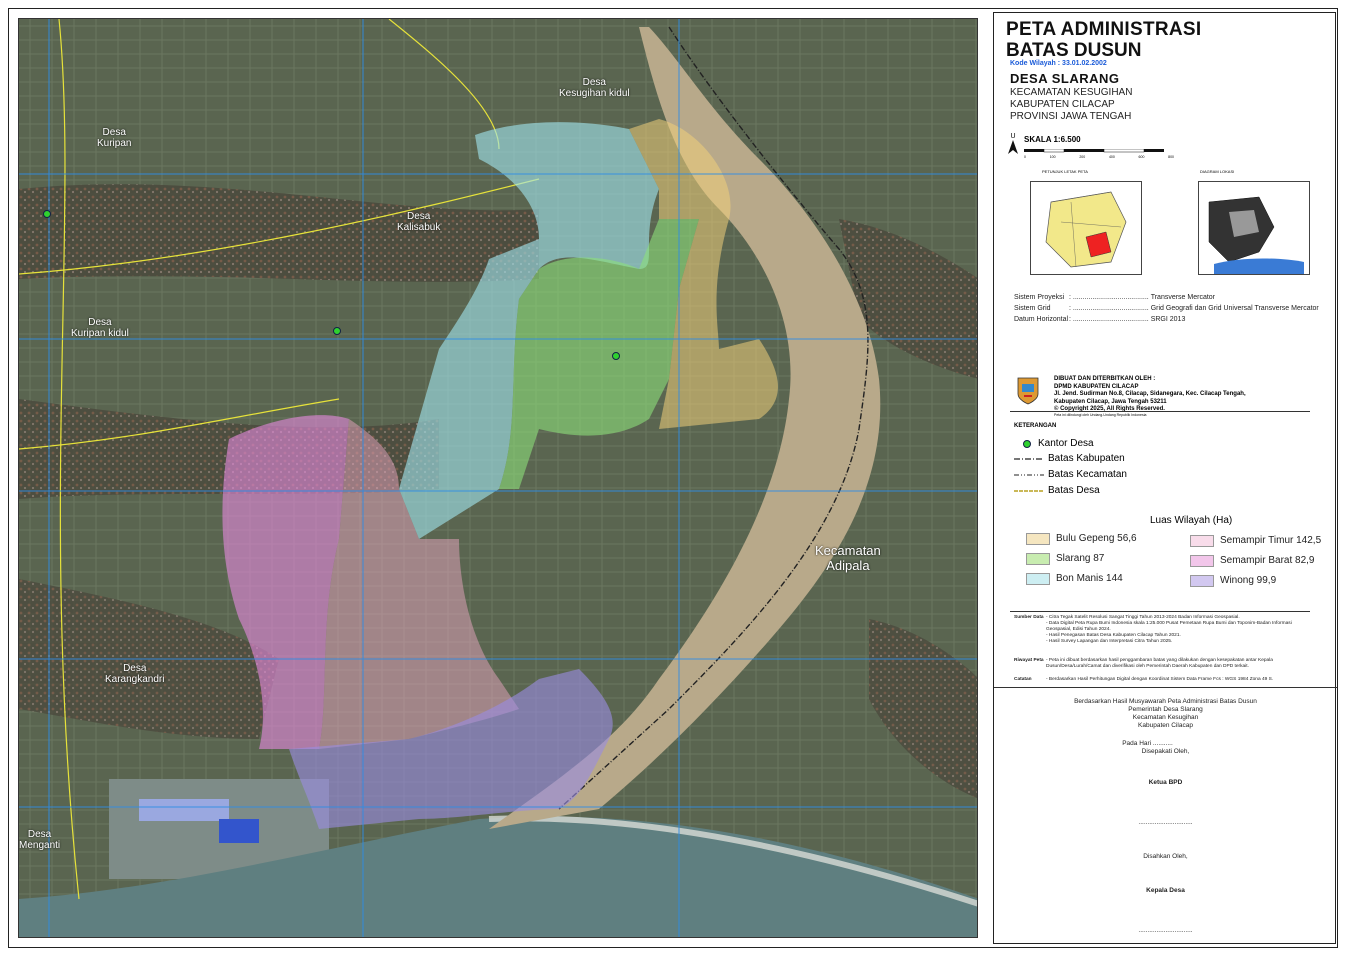 The height and width of the screenshot is (956, 1346). Describe the element at coordinates (1027, 443) in the screenshot. I see `kantor-desa-icon` at that location.